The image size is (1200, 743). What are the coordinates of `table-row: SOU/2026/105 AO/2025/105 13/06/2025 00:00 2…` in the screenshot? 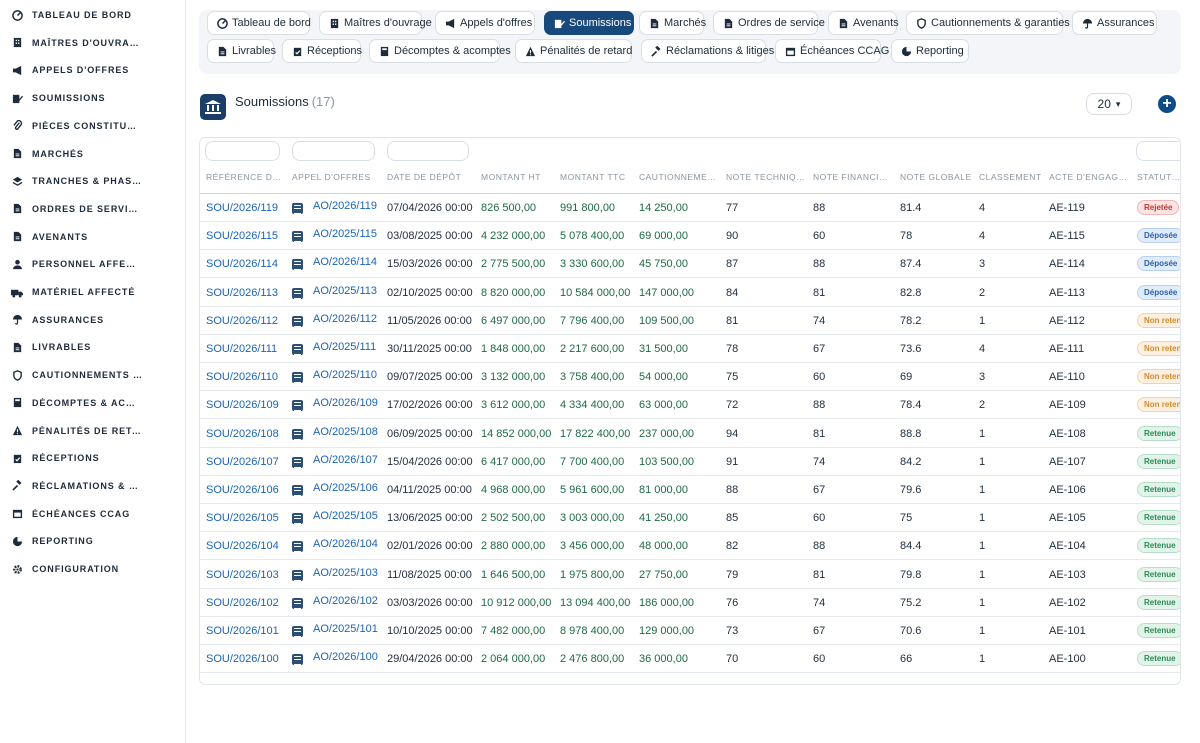 It's located at (690, 518).